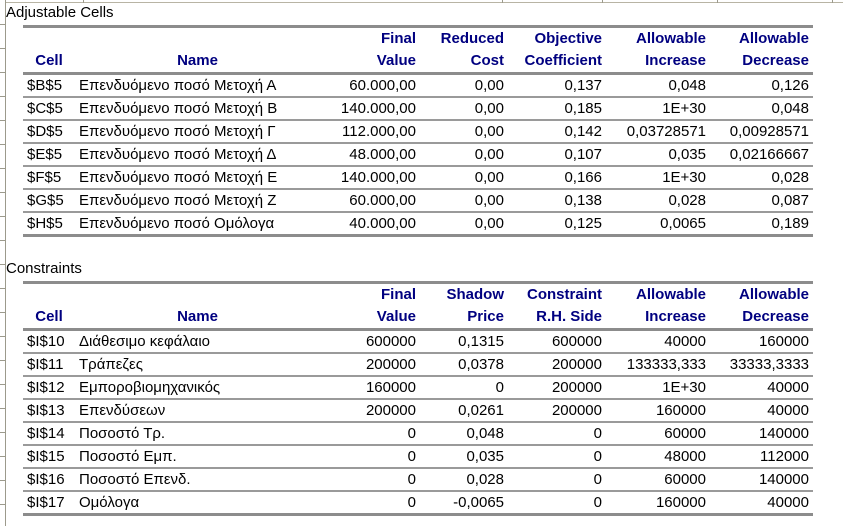 The height and width of the screenshot is (526, 843). I want to click on allowable-increase: 0,03728571, so click(658, 132).